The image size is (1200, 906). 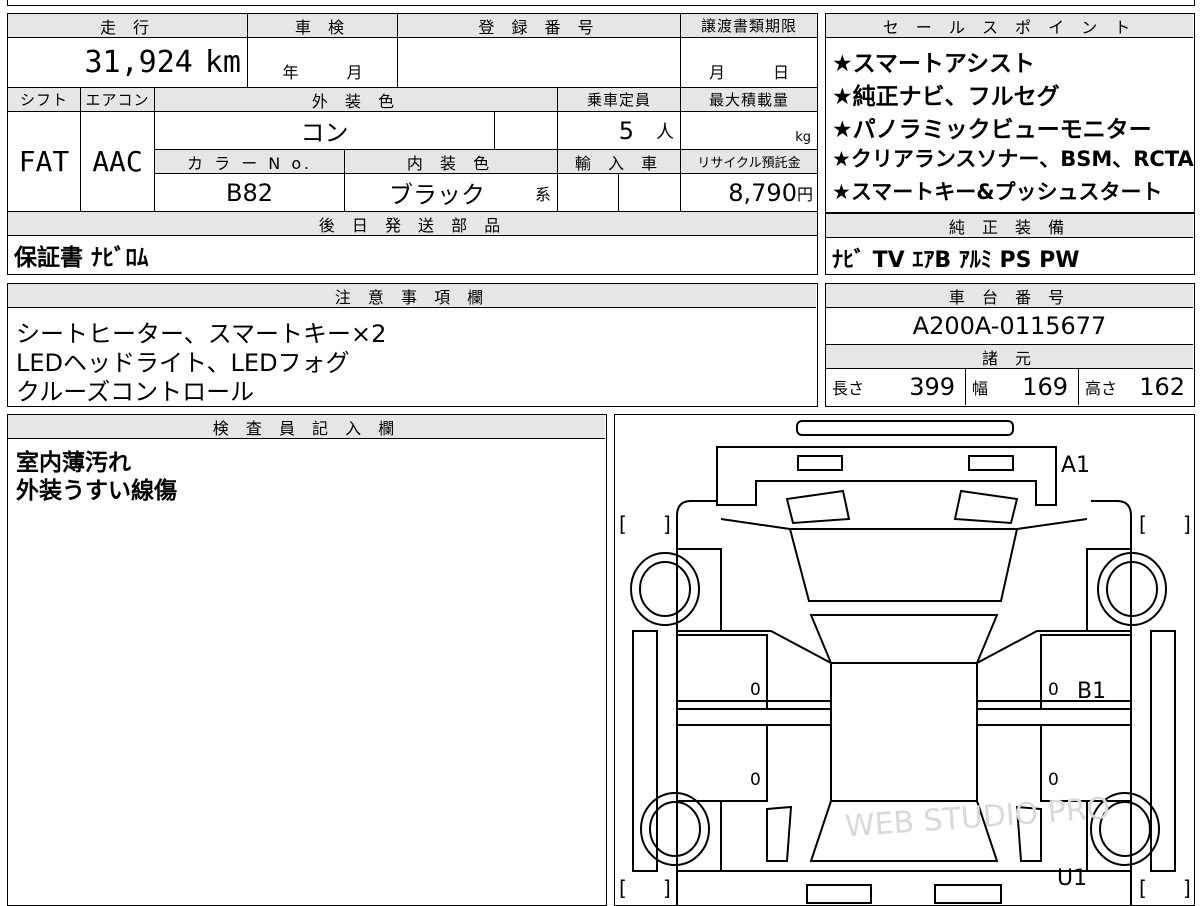 What do you see at coordinates (1163, 751) in the screenshot?
I see `fender-right` at bounding box center [1163, 751].